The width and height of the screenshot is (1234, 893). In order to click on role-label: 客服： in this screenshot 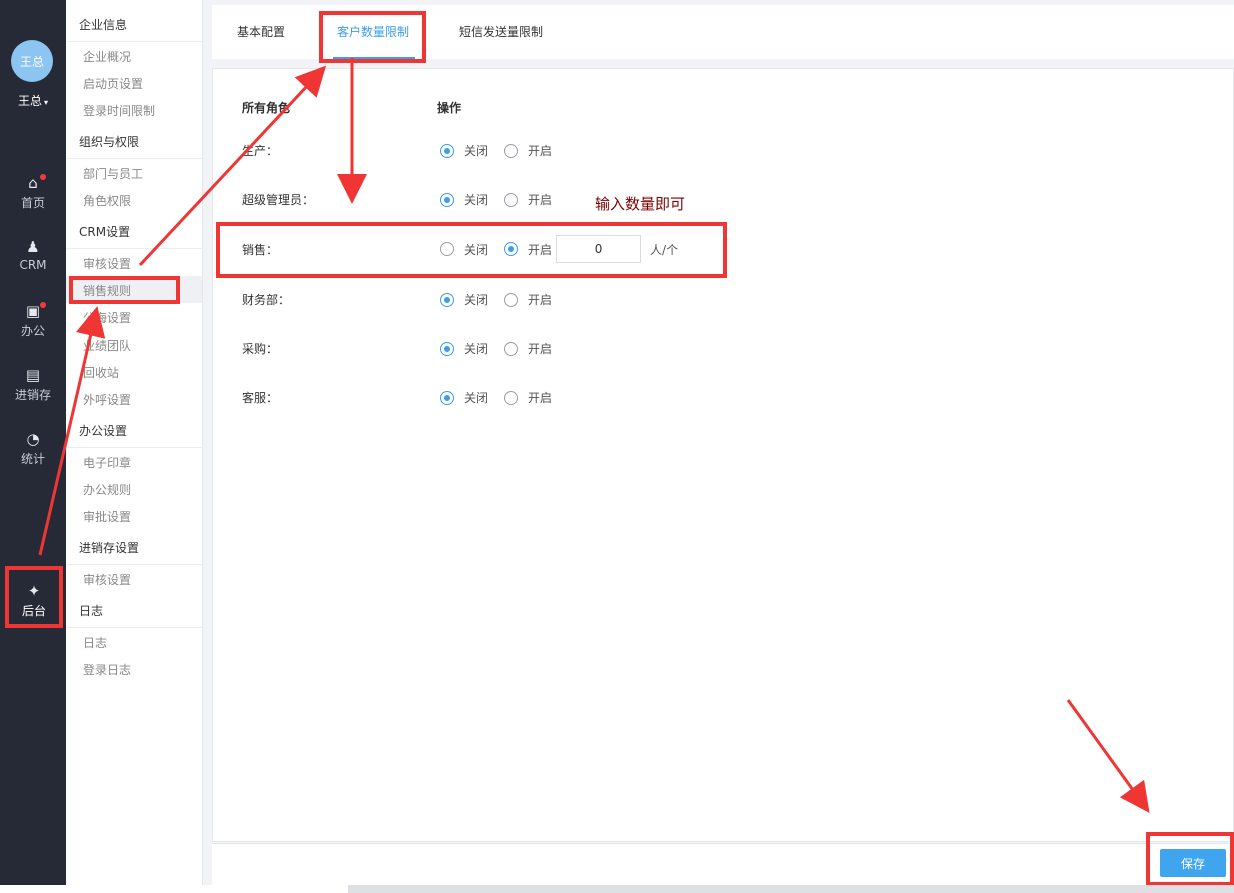, I will do `click(260, 398)`.